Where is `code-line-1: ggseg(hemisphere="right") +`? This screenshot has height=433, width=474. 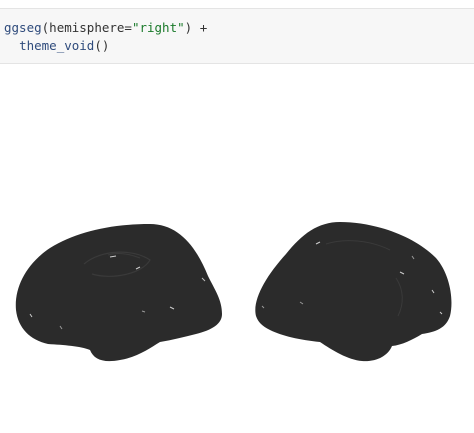 code-line-1: ggseg(hemisphere="right") + is located at coordinates (105, 28).